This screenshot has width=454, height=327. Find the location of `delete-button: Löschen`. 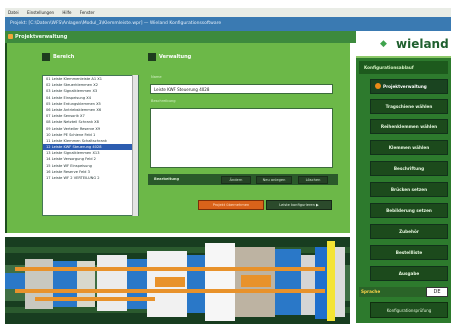

delete-button: Löschen is located at coordinates (313, 180).